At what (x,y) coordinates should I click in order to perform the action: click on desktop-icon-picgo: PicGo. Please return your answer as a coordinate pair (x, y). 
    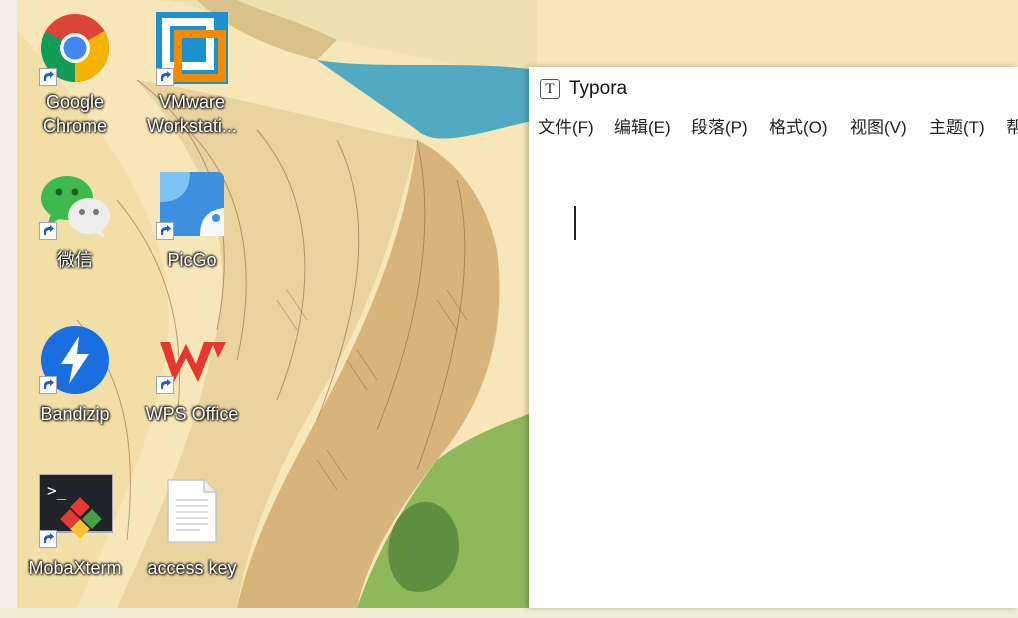
    Looking at the image, I should click on (192, 235).